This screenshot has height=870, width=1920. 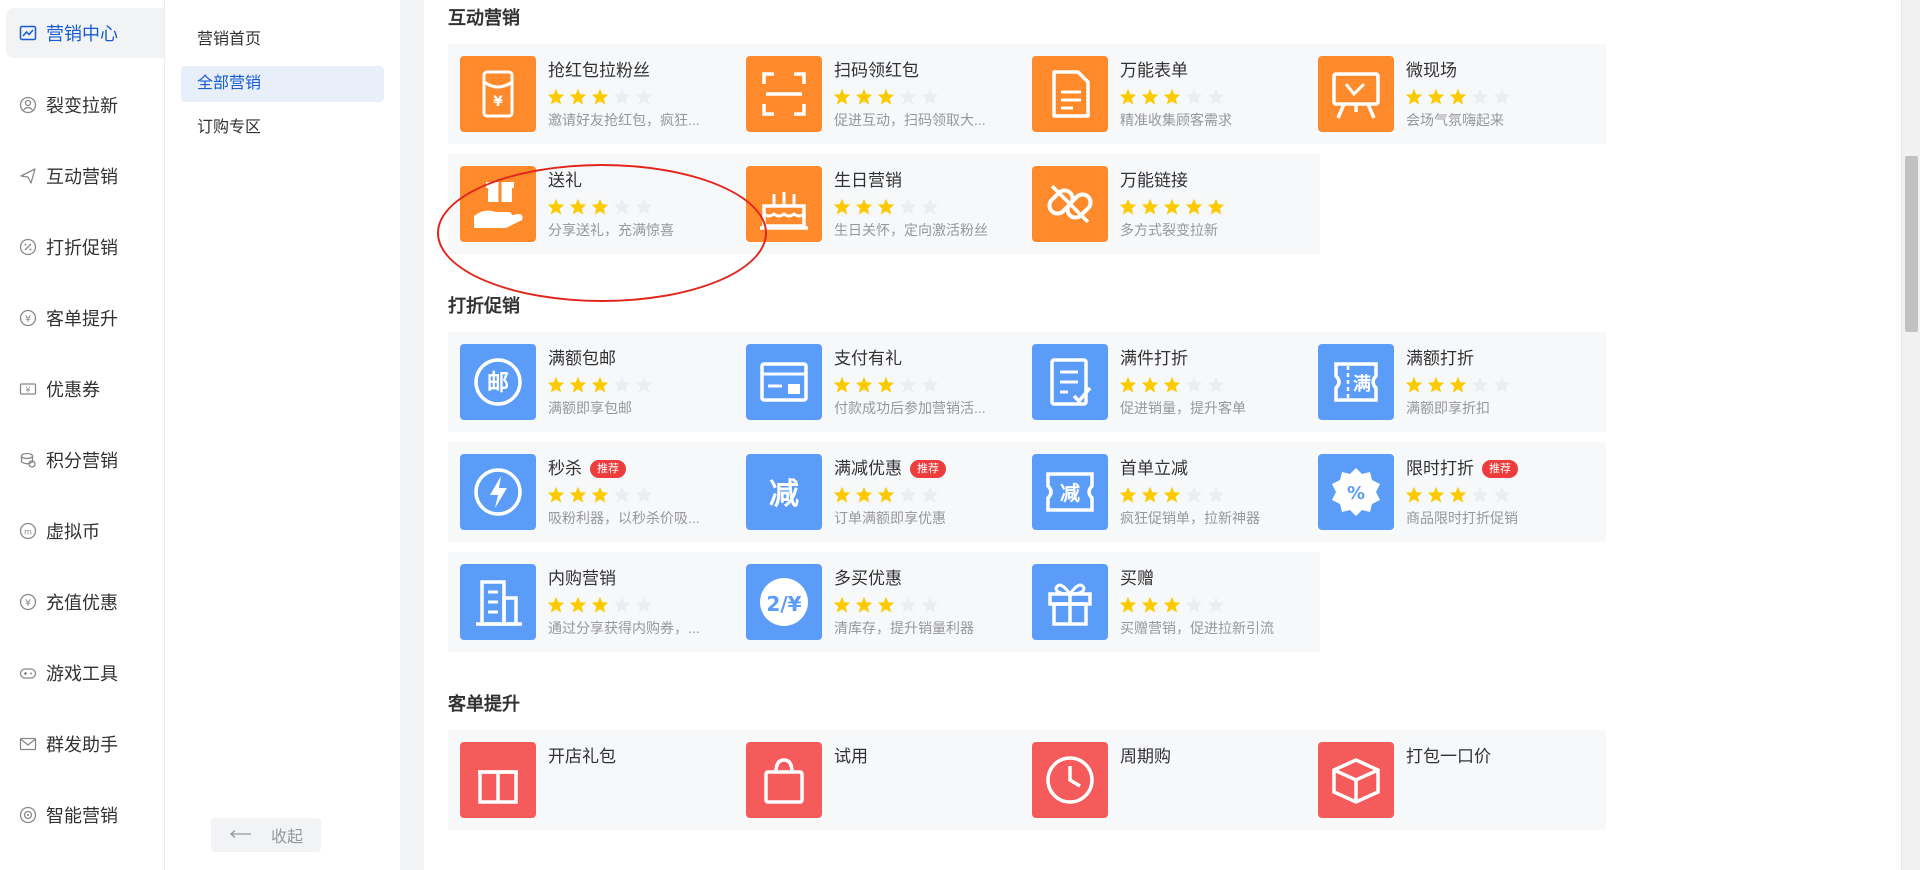 I want to click on marketing-tool-card: 减 首单立减 疯狂促销单，拉新神器, so click(x=1170, y=492).